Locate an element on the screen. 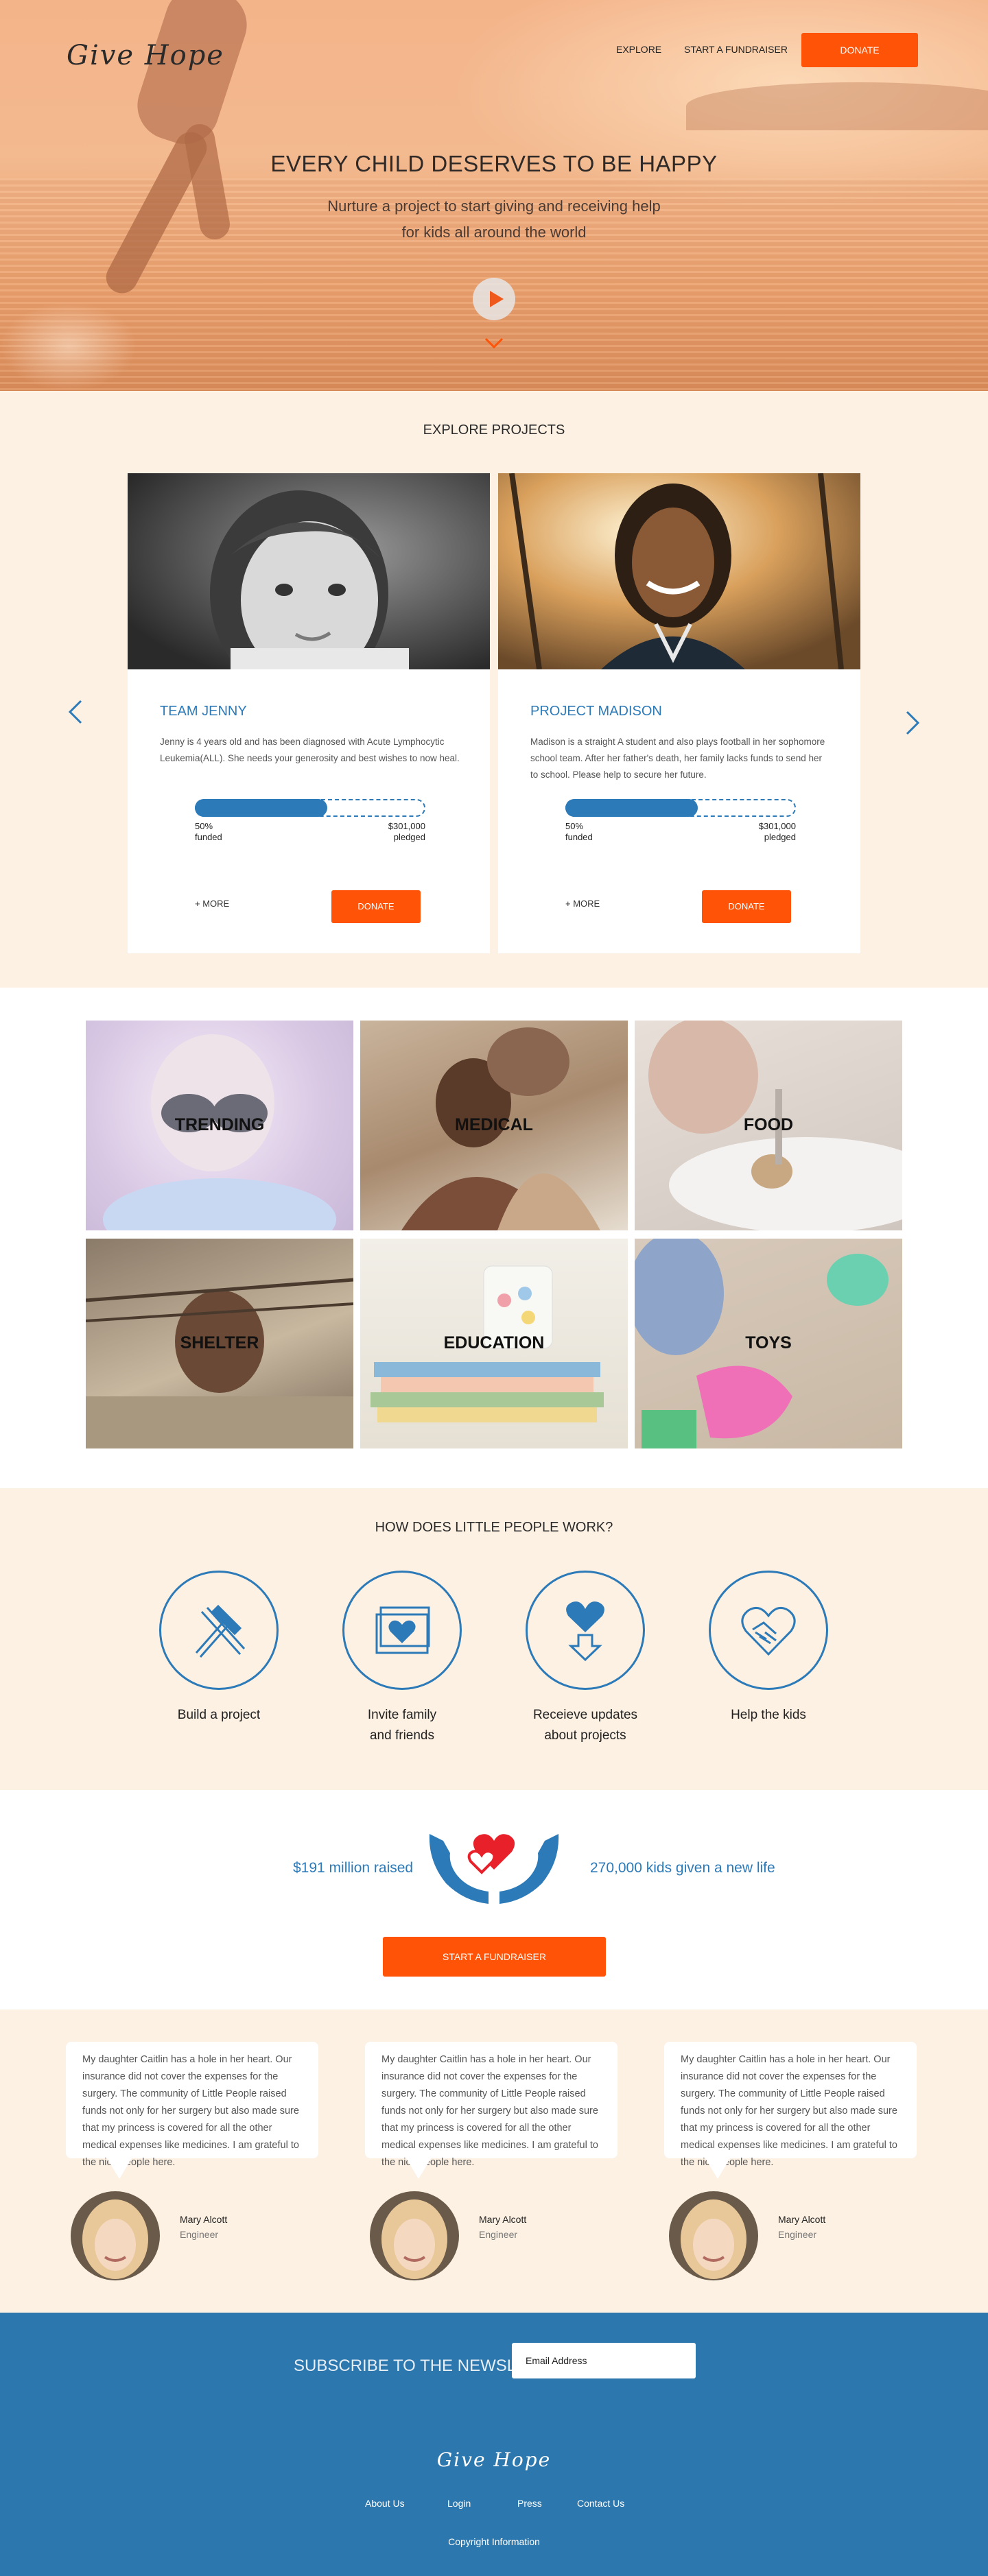  nav-explore-link: EXPLORE is located at coordinates (638, 49).